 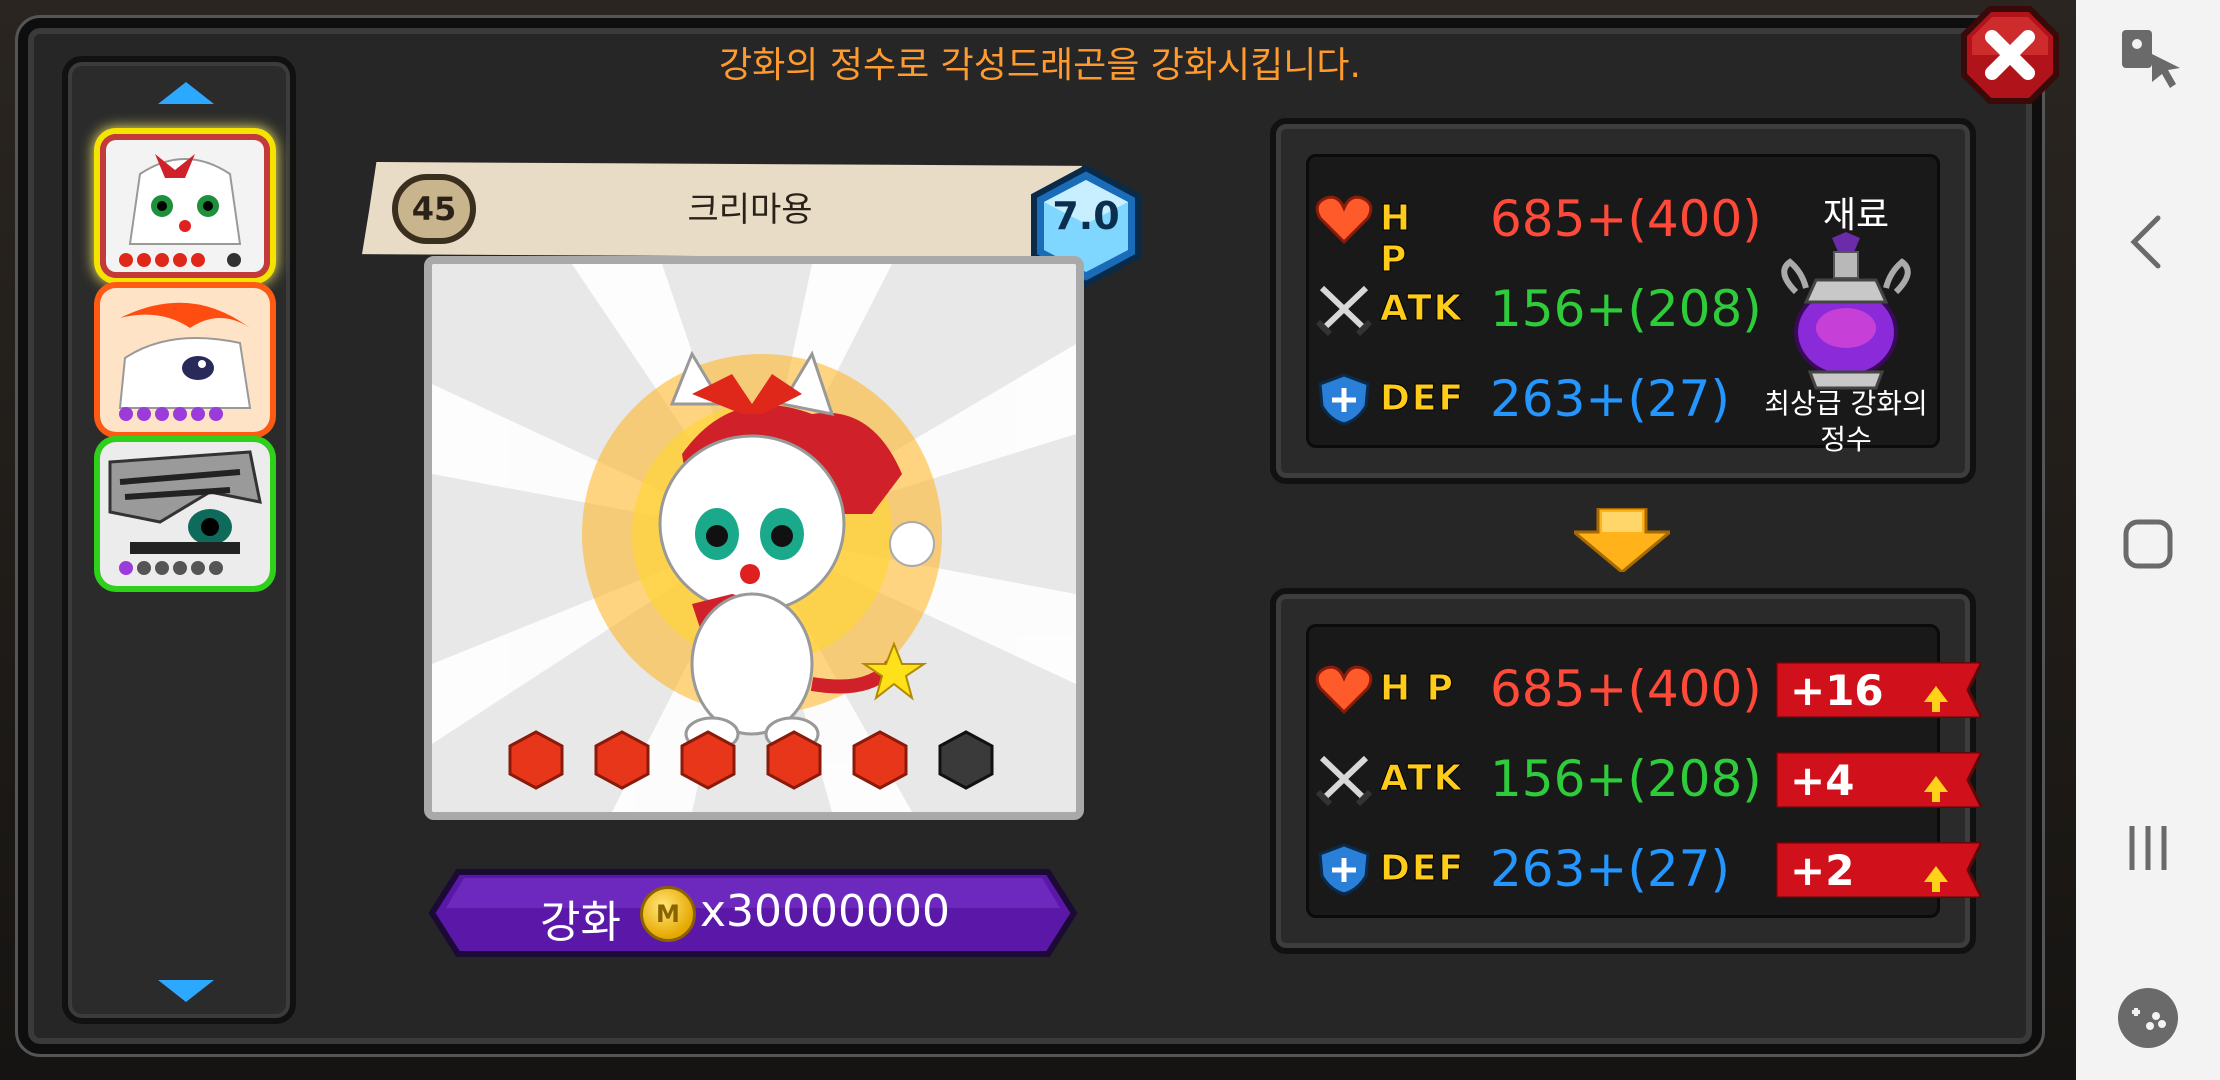 I want to click on hp-bonus-ribbon: +16, so click(x=1879, y=690).